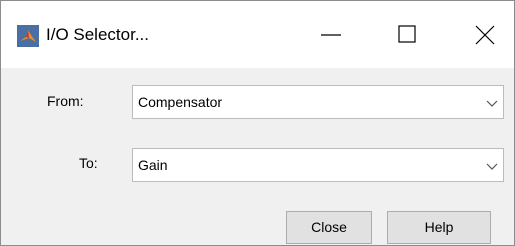 Image resolution: width=515 pixels, height=246 pixels. What do you see at coordinates (88, 163) in the screenshot?
I see `to-label: To:` at bounding box center [88, 163].